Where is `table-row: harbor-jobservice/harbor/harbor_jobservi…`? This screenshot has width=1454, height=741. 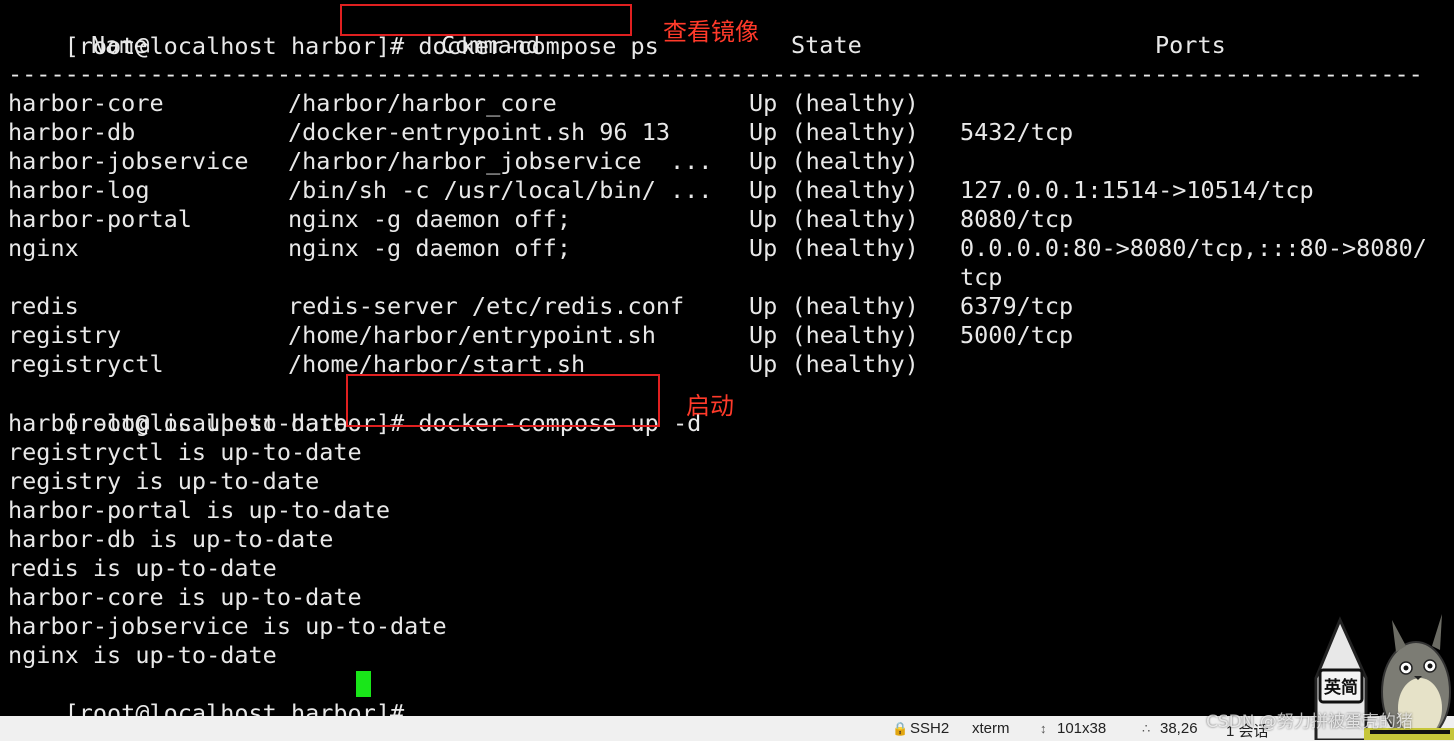 table-row: harbor-jobservice/harbor/harbor_jobservi… is located at coordinates (727, 161).